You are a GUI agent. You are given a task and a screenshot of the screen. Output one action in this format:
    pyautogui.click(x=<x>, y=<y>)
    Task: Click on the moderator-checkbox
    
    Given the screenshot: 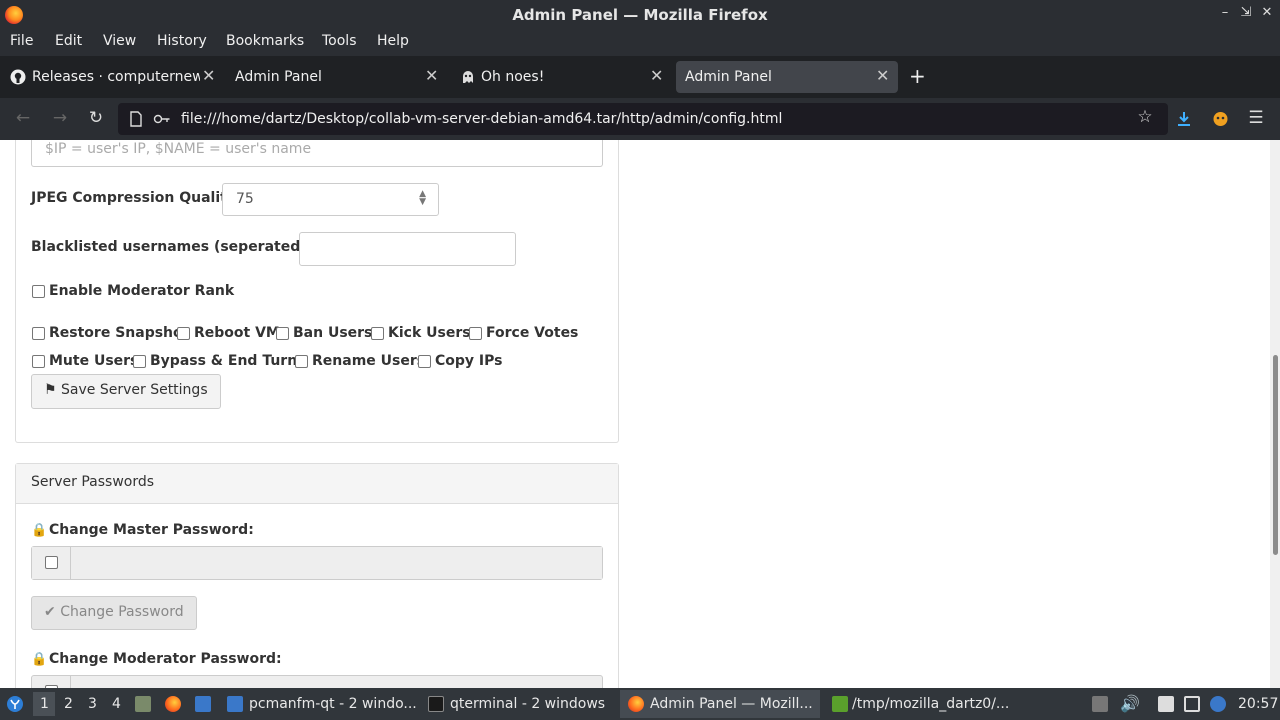 What is the action you would take?
    pyautogui.click(x=38, y=291)
    